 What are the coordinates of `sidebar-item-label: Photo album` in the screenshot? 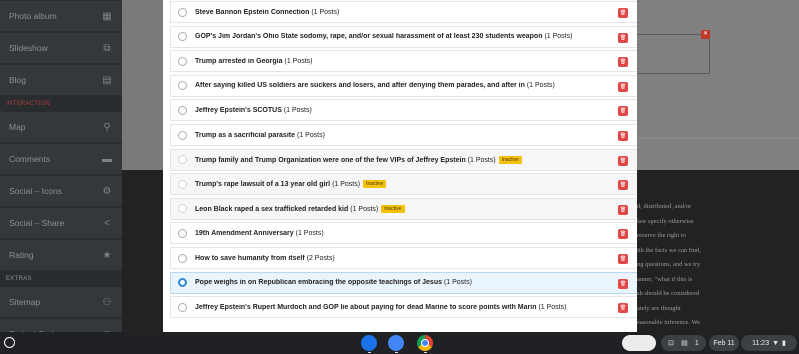 It's located at (33, 16).